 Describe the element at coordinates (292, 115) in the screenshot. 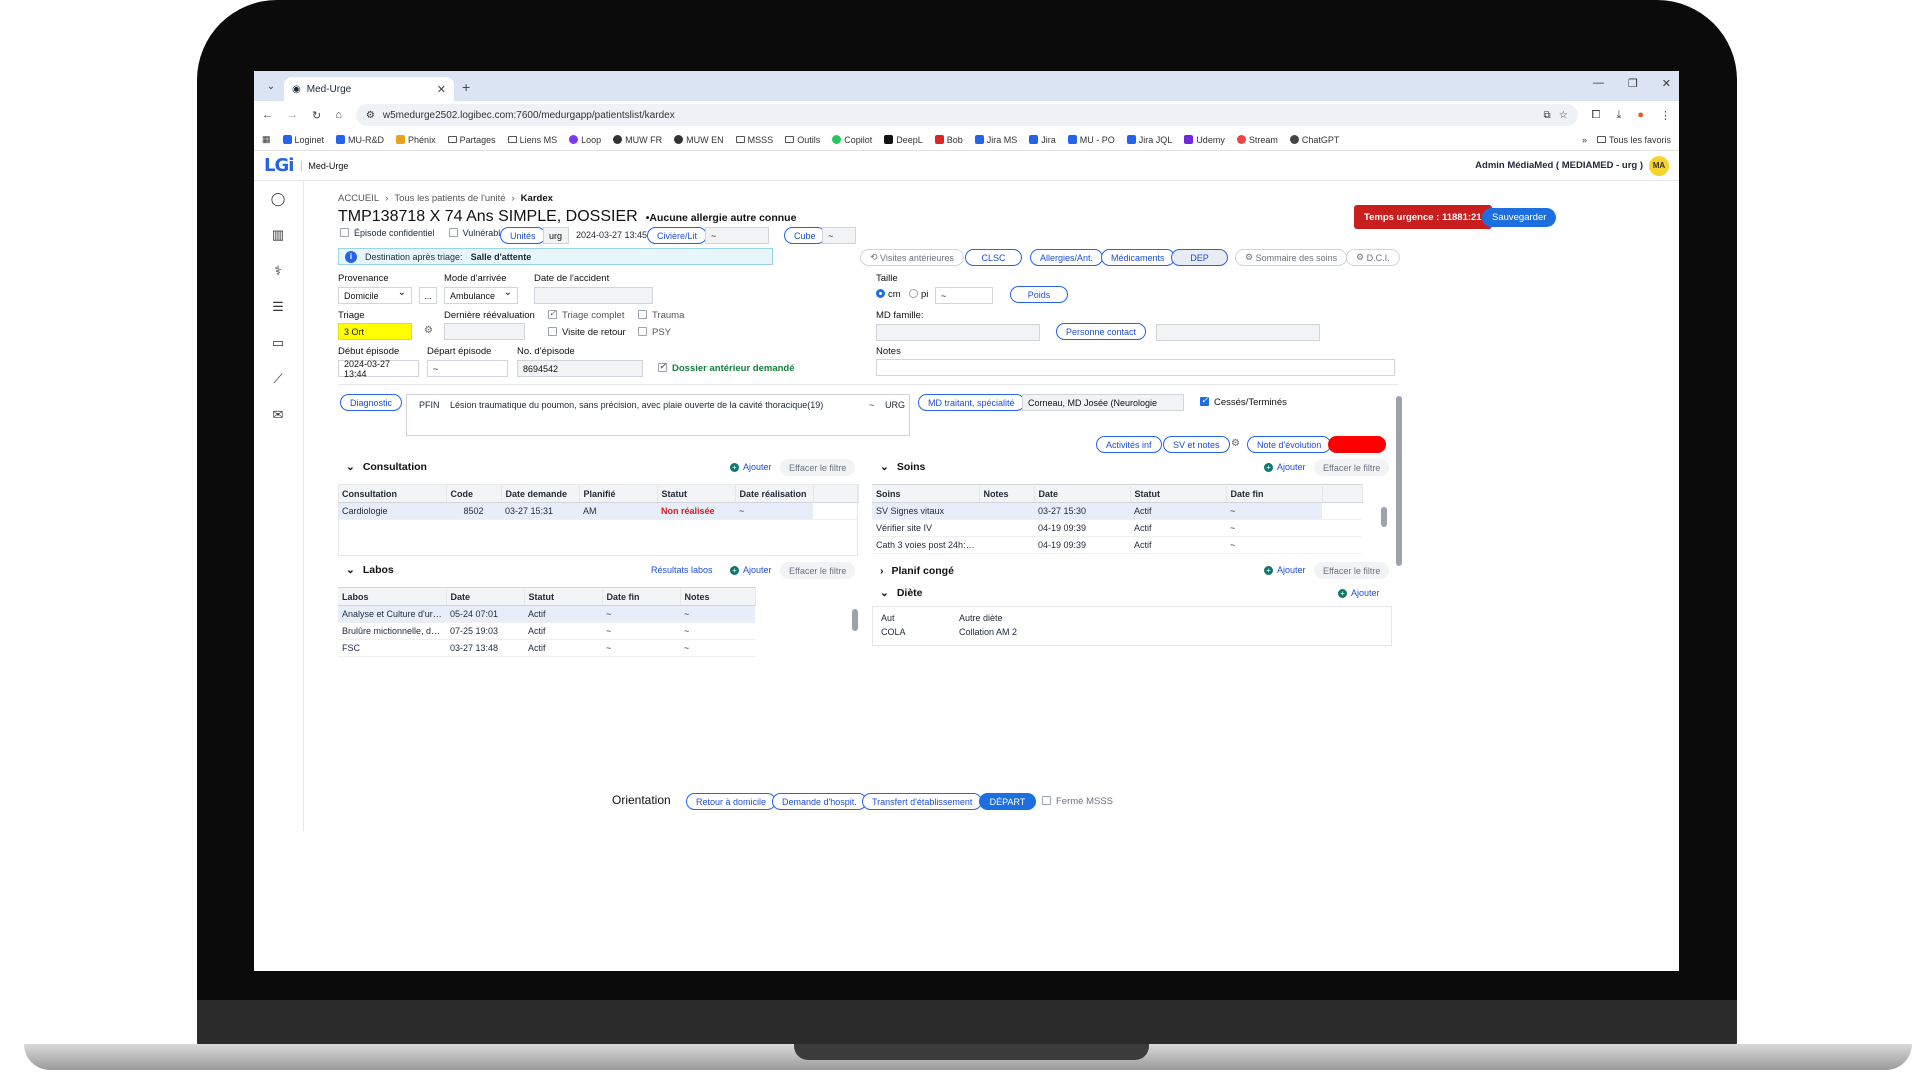

I see `forward-icon: →` at that location.